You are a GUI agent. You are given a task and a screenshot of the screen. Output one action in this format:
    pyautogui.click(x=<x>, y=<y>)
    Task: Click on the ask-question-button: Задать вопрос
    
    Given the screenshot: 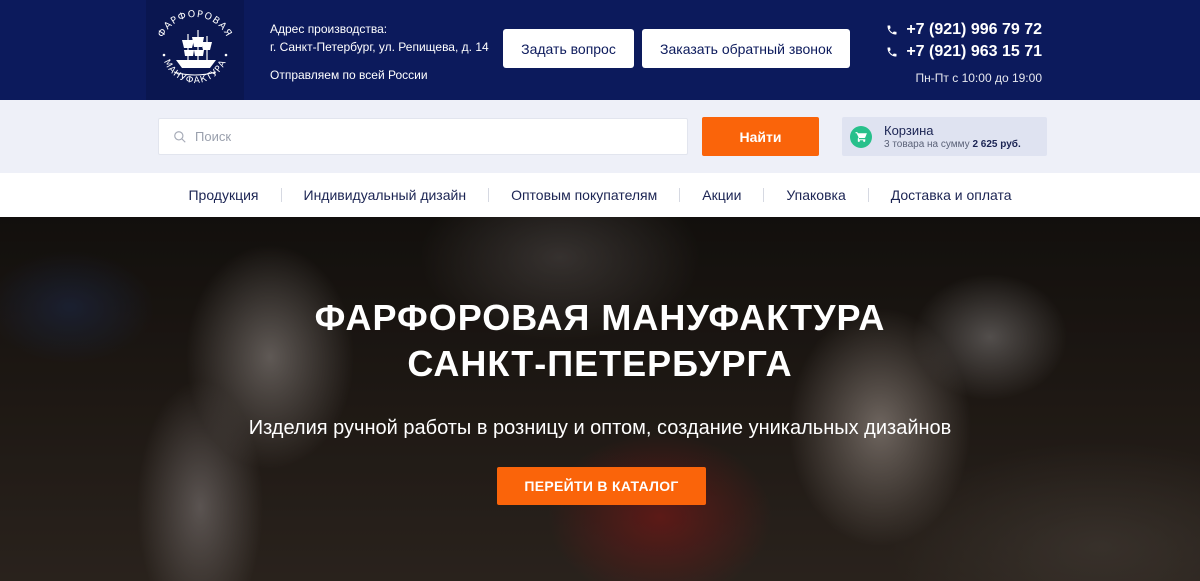 What is the action you would take?
    pyautogui.click(x=568, y=48)
    